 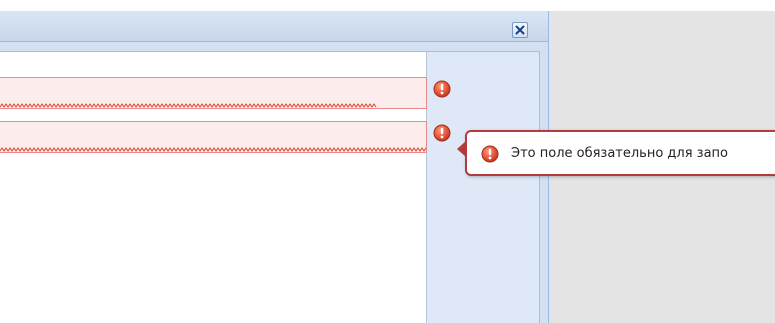 What do you see at coordinates (442, 133) in the screenshot?
I see `field-2-error-icon` at bounding box center [442, 133].